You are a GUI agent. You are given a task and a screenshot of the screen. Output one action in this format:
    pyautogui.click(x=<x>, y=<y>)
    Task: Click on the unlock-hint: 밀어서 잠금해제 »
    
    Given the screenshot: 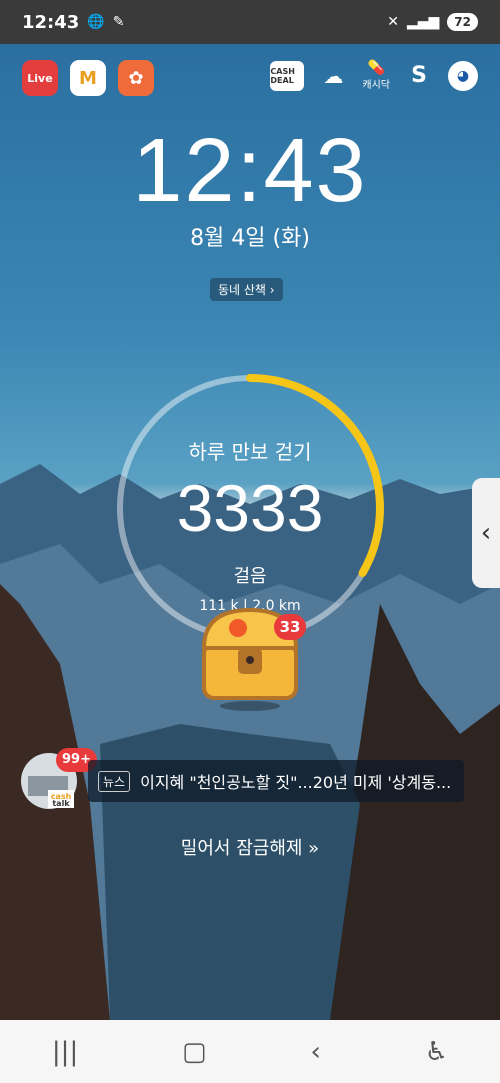 What is the action you would take?
    pyautogui.click(x=250, y=847)
    